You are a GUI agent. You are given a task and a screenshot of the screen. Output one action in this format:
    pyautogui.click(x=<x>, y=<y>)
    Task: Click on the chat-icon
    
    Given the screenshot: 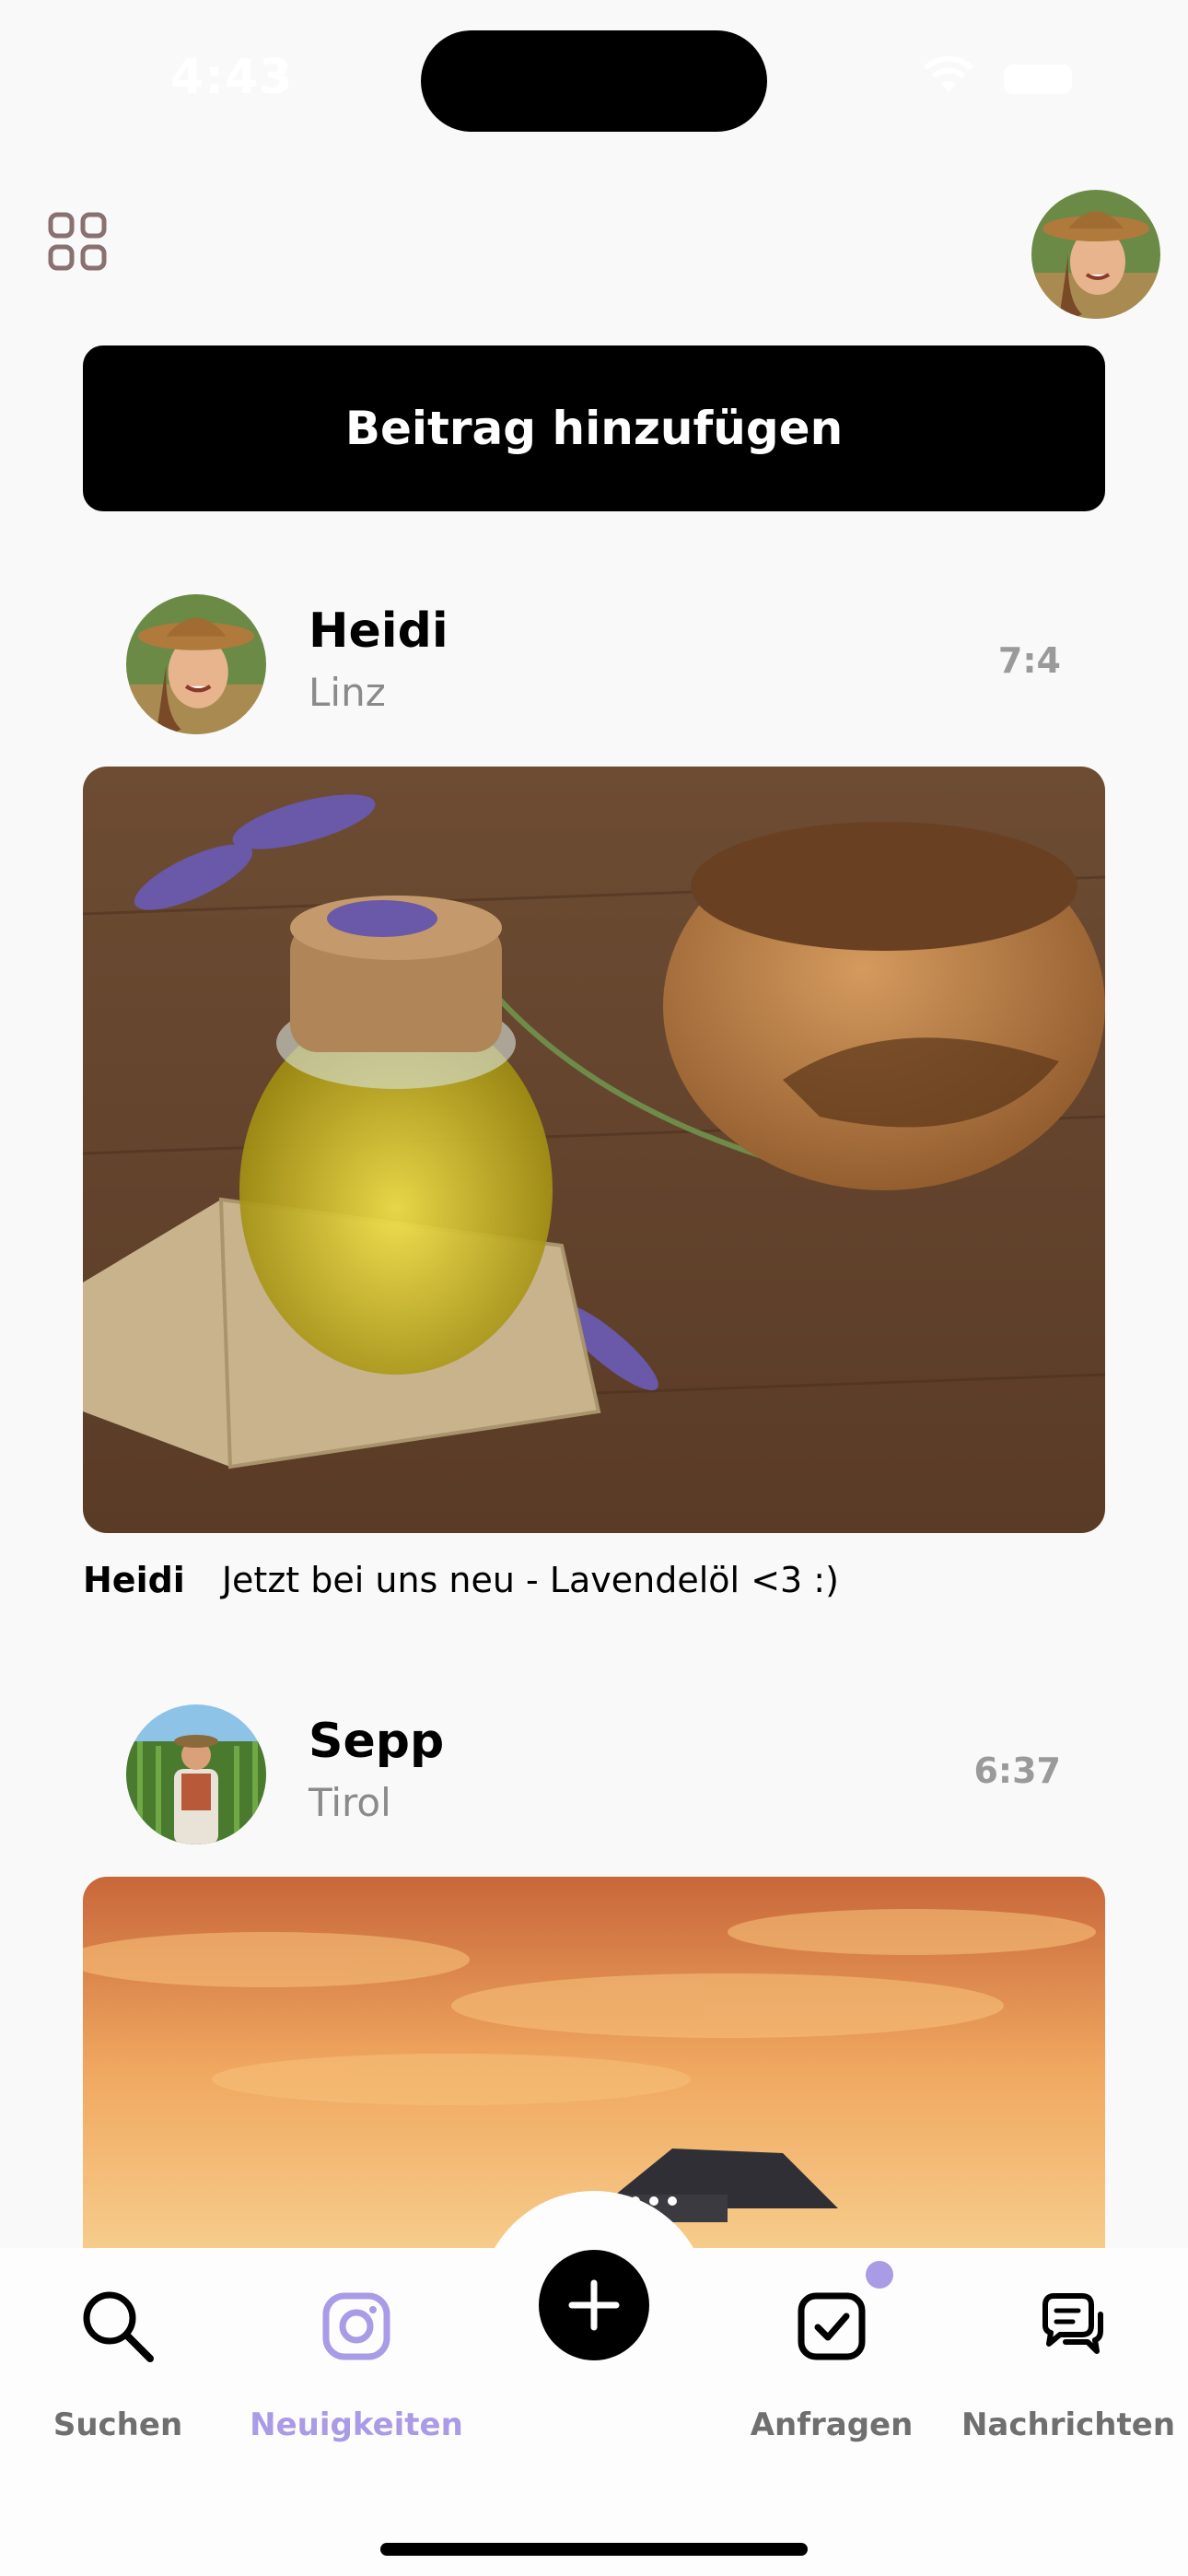 What is the action you would take?
    pyautogui.click(x=1072, y=2323)
    